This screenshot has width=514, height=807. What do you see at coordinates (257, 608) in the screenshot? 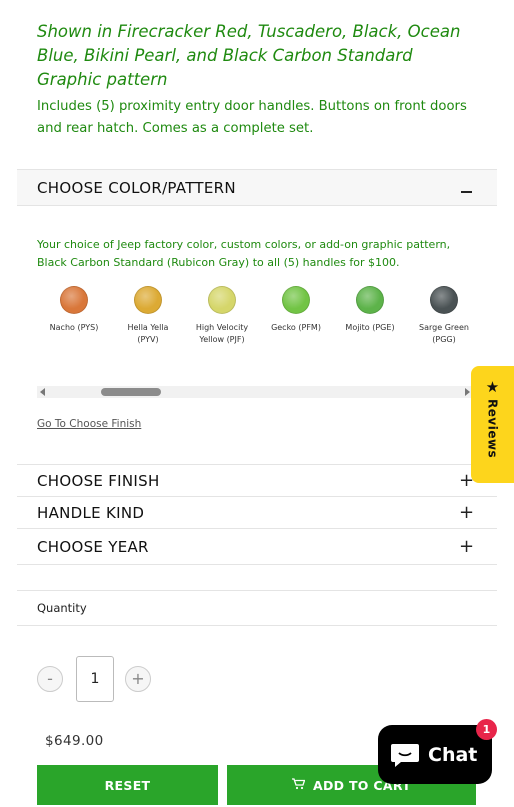
I see `quantity-label: Quantity` at bounding box center [257, 608].